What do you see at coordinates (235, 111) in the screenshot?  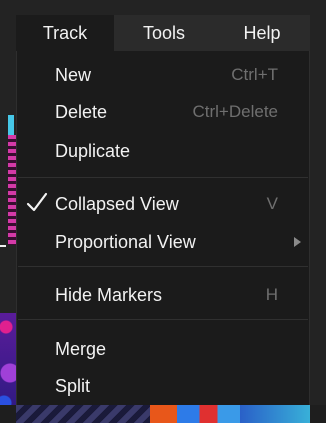 I see `menu-item-shortcut: Ctrl+Delete` at bounding box center [235, 111].